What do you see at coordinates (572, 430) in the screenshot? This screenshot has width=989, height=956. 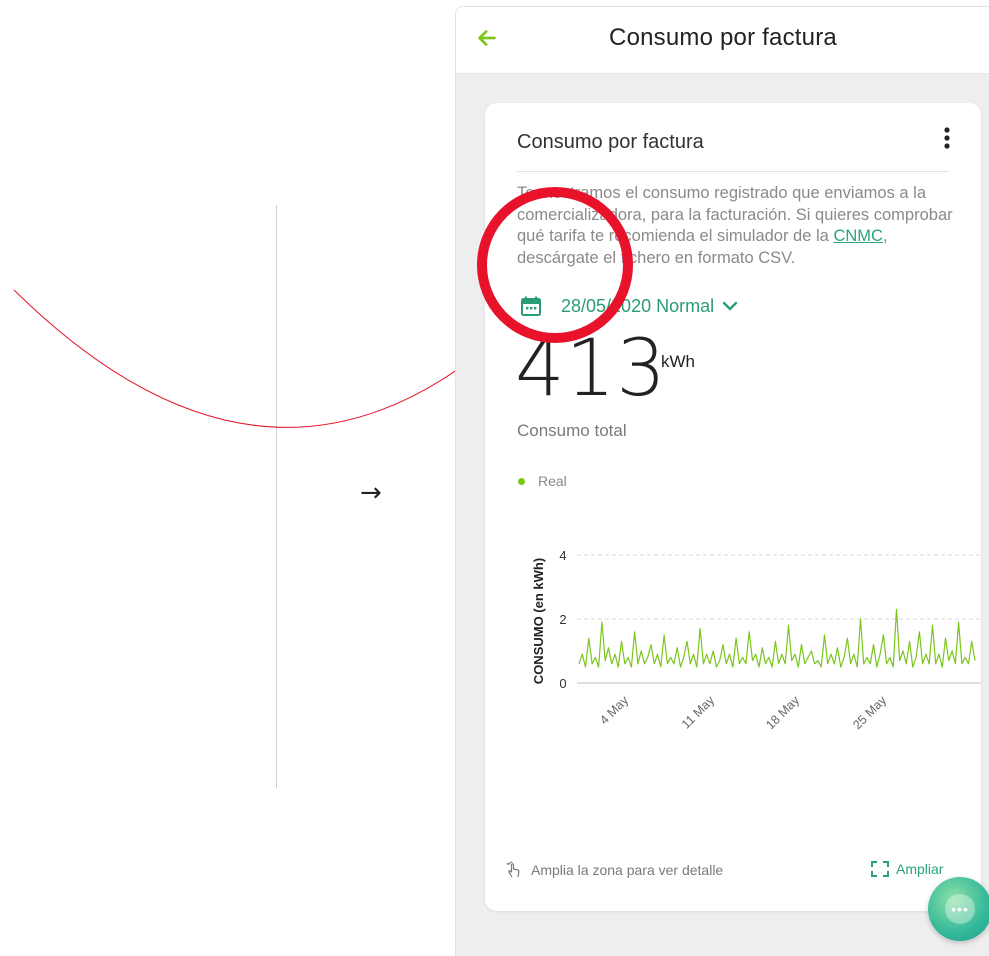 I see `total-consumption-label: Consumo total` at bounding box center [572, 430].